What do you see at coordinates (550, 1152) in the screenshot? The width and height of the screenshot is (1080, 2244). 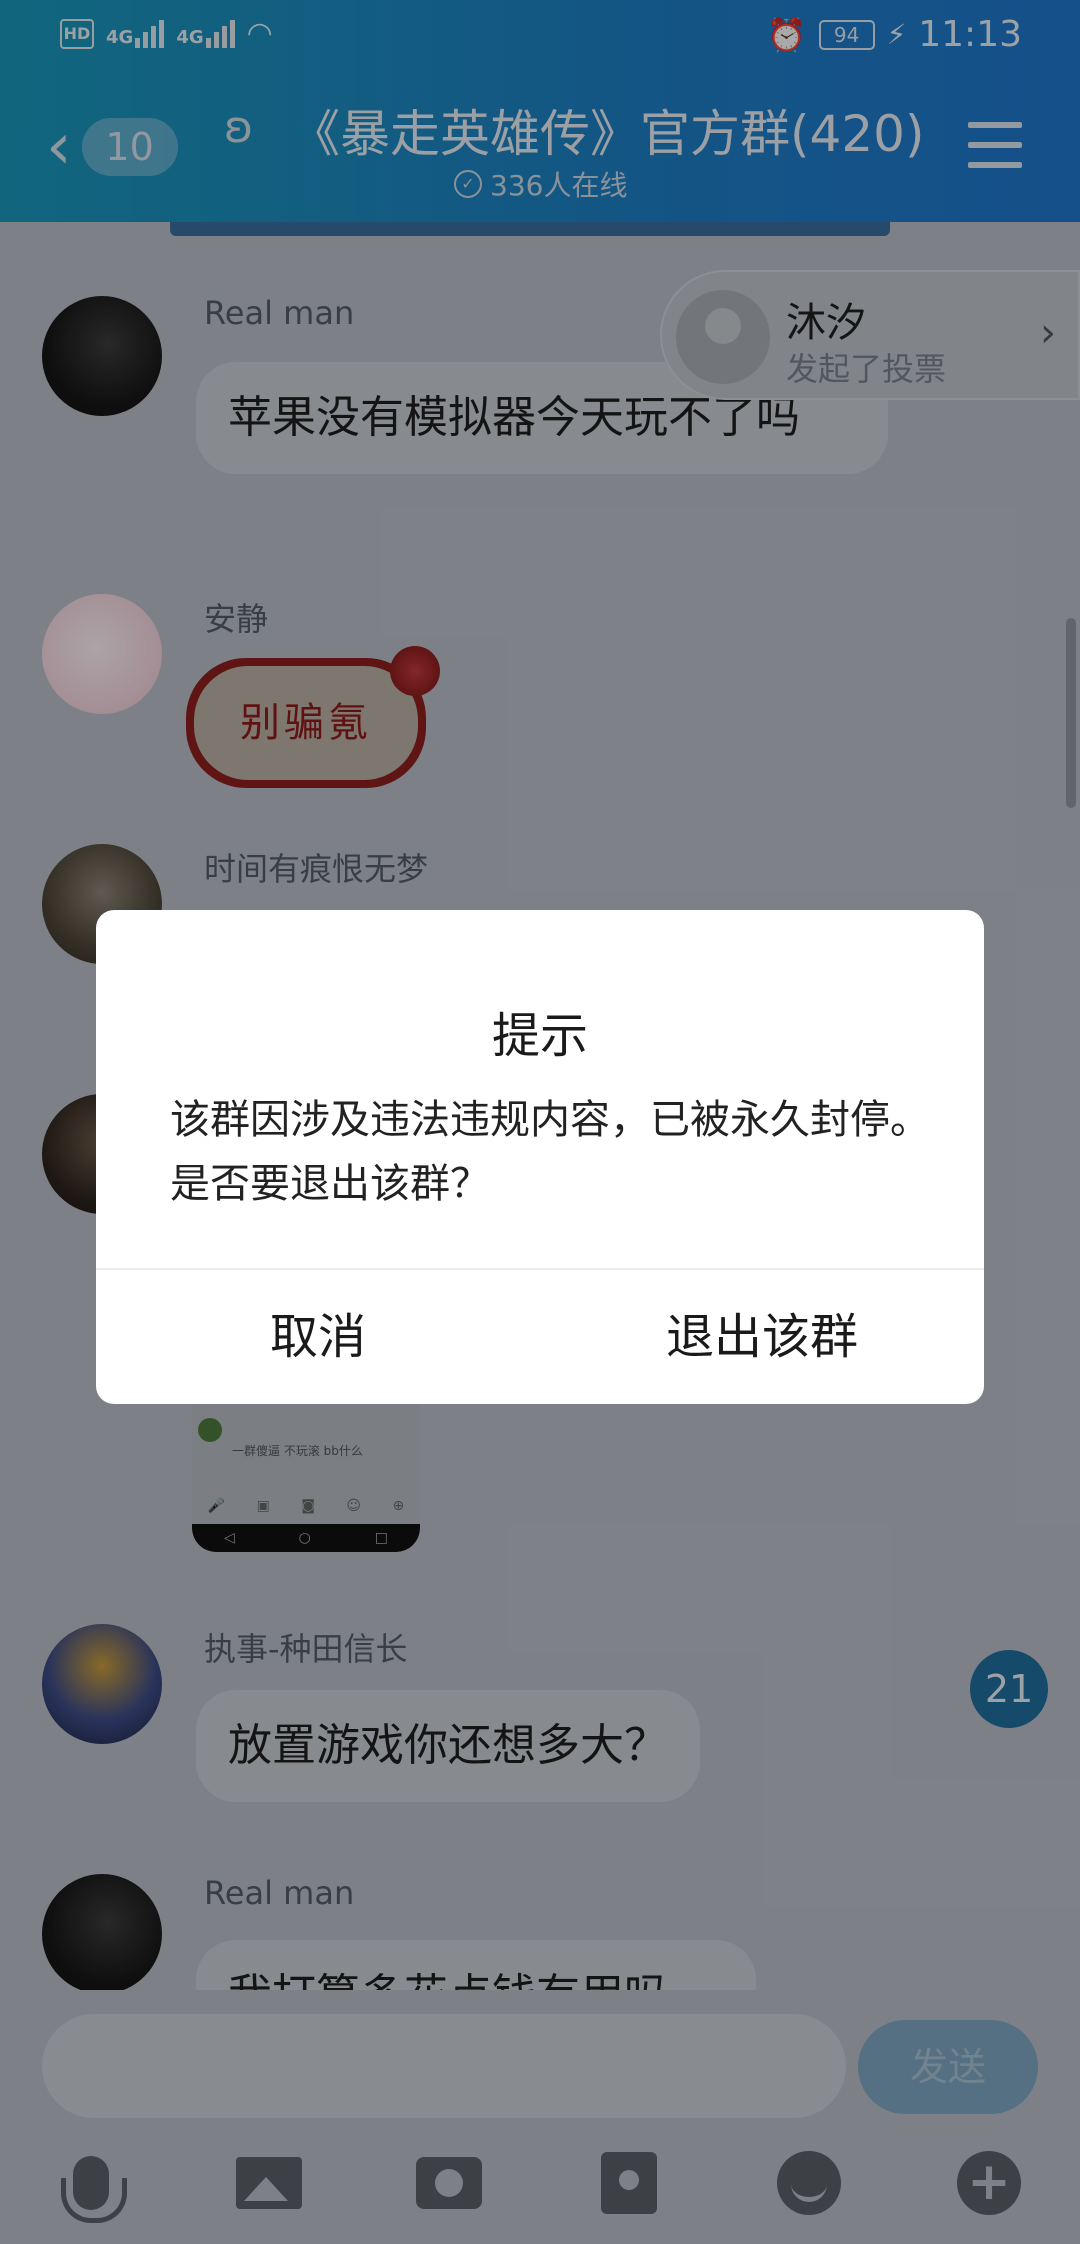 I see `dialog-message: 该群因涉及违法违规内容，已被永久封停。是否要退出该群？` at bounding box center [550, 1152].